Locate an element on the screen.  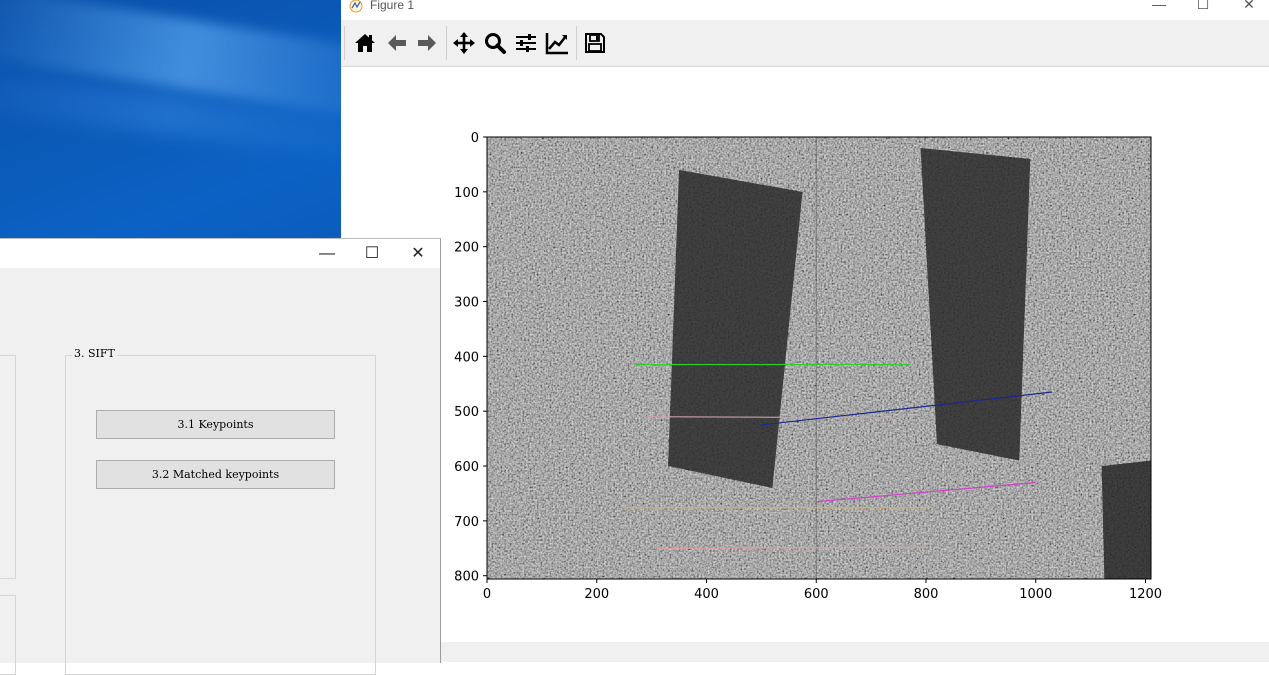
home-icon is located at coordinates (365, 43).